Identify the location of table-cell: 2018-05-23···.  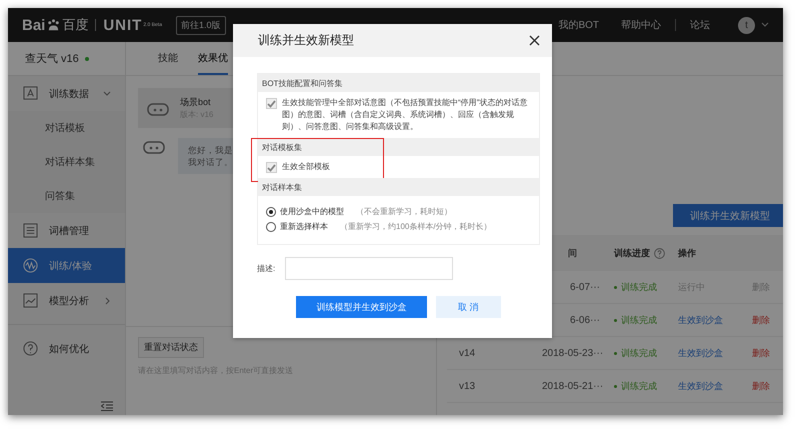
(573, 353).